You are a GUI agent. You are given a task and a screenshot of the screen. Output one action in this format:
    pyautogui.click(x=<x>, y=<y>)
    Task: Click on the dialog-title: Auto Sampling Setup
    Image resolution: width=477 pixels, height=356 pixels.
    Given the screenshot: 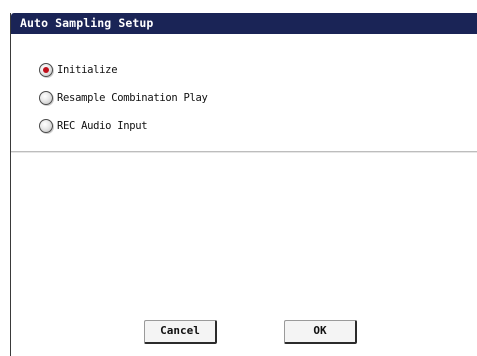 What is the action you would take?
    pyautogui.click(x=87, y=23)
    